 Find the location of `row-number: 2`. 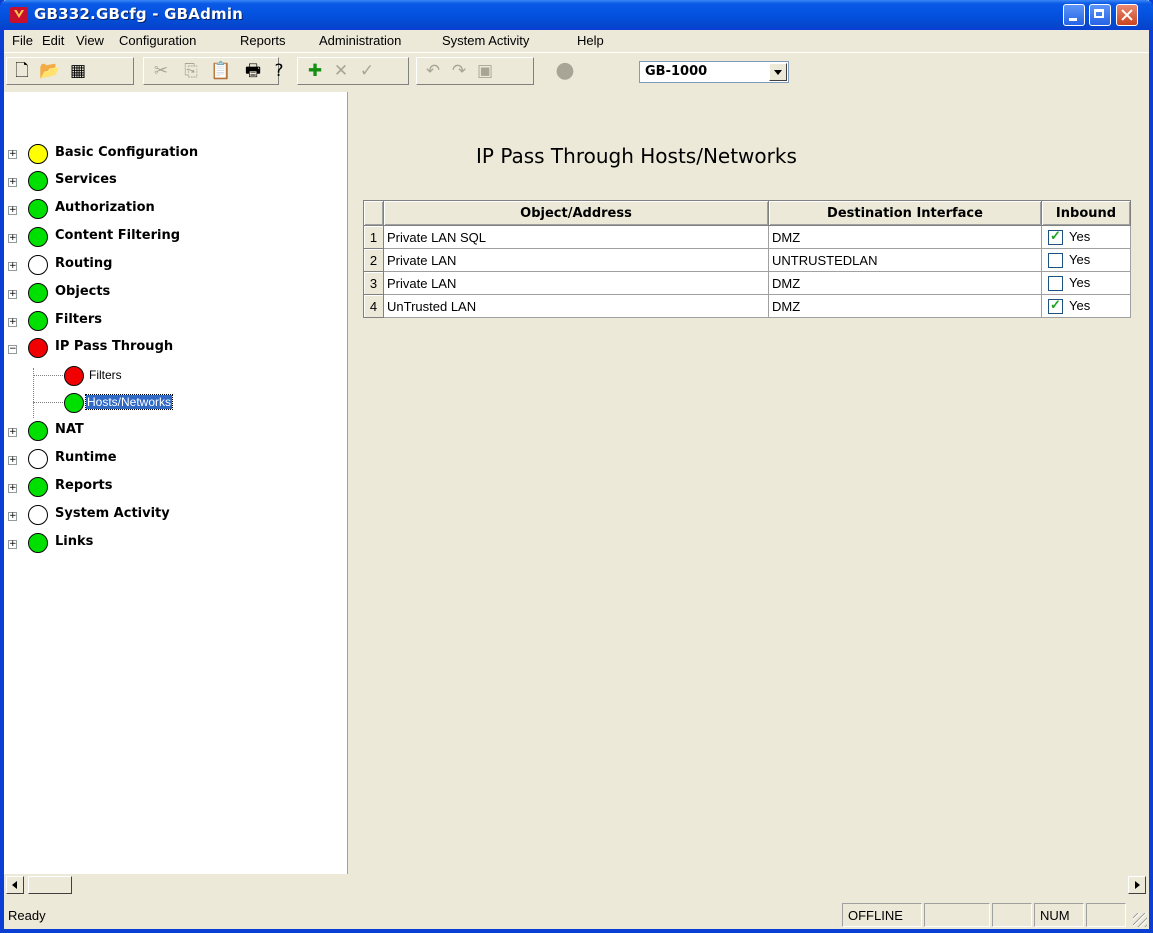

row-number: 2 is located at coordinates (373, 260).